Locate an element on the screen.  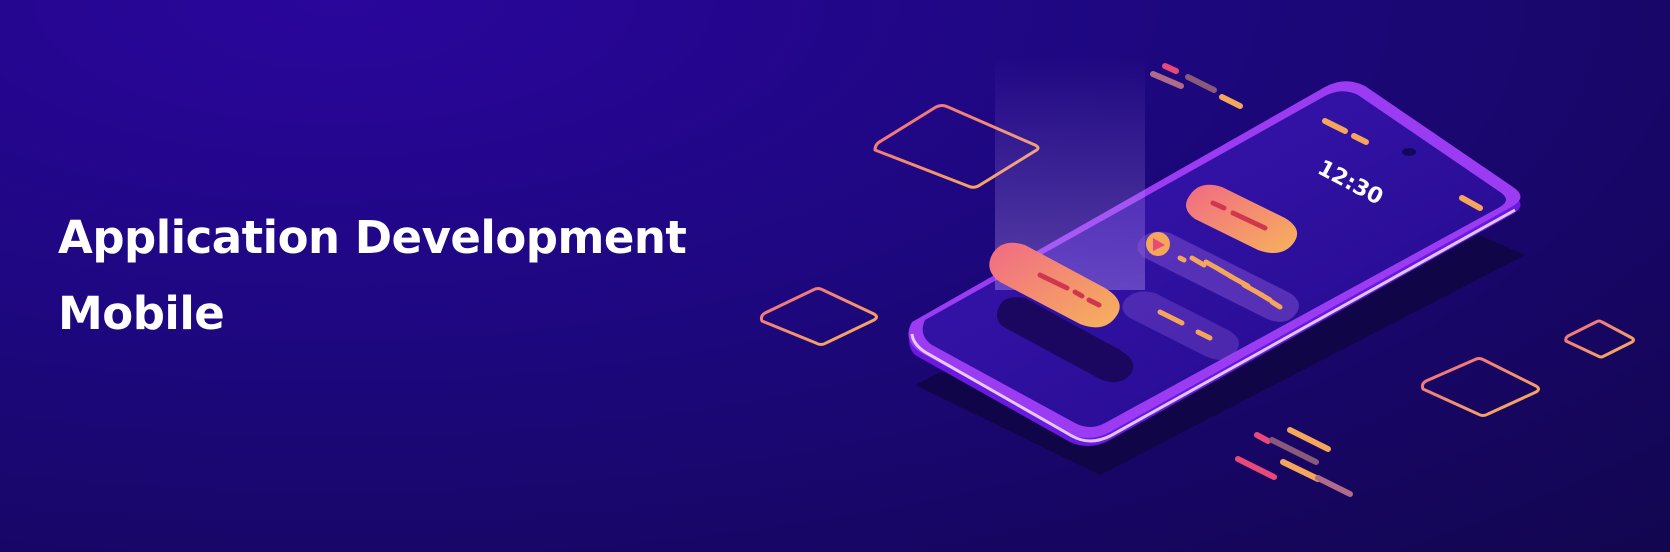
dash-accents-bottom is located at coordinates (1294, 462).